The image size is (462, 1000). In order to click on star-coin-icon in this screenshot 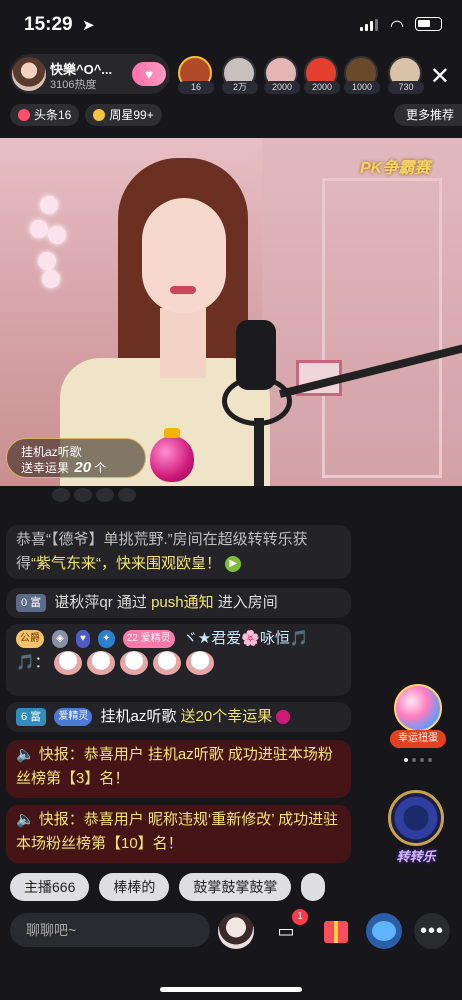, I will do `click(99, 115)`.